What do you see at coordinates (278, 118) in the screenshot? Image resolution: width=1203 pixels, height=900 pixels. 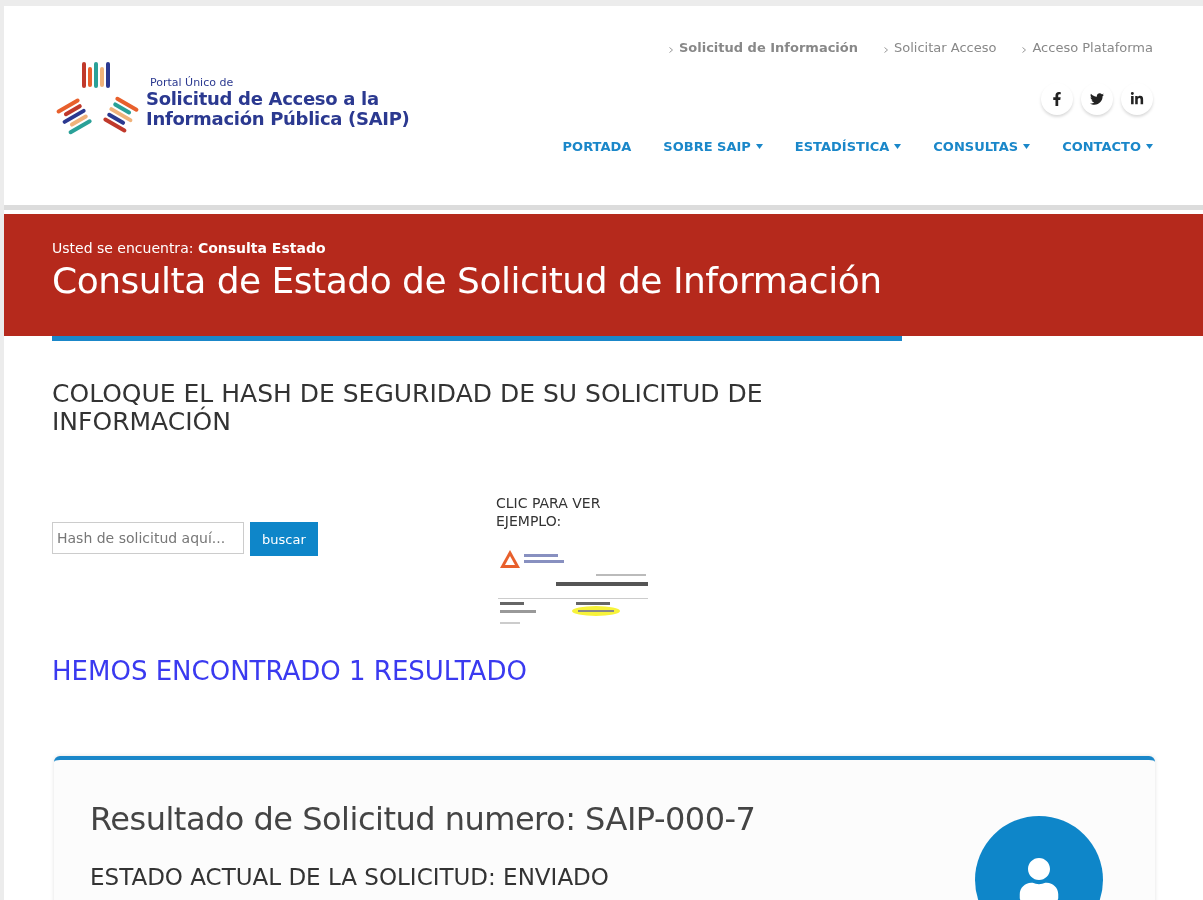 I see `logo-title: Información Pública (SAIP)` at bounding box center [278, 118].